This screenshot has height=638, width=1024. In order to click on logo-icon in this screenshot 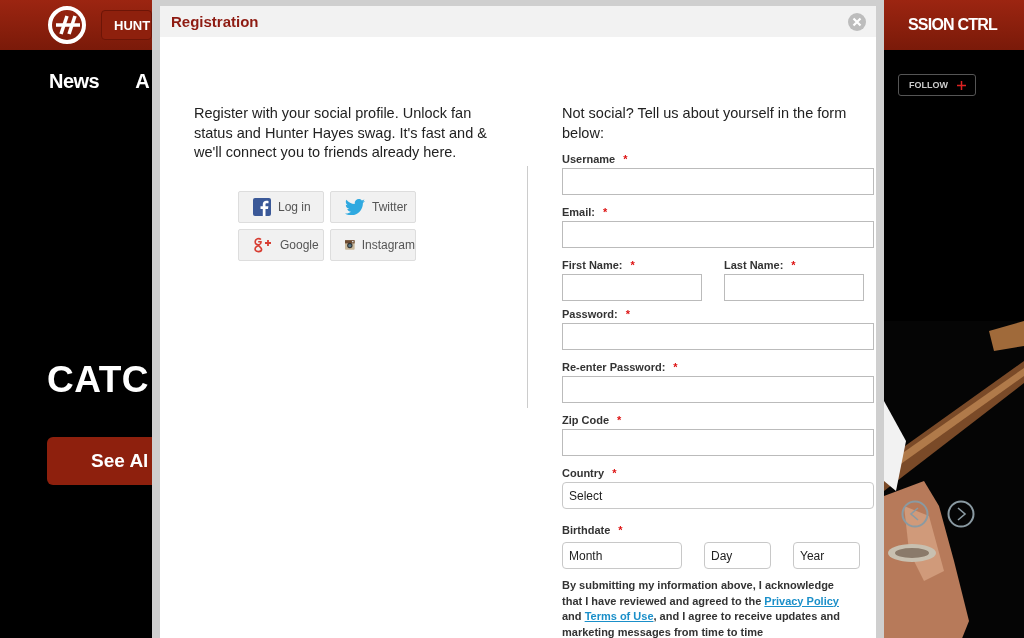, I will do `click(67, 25)`.